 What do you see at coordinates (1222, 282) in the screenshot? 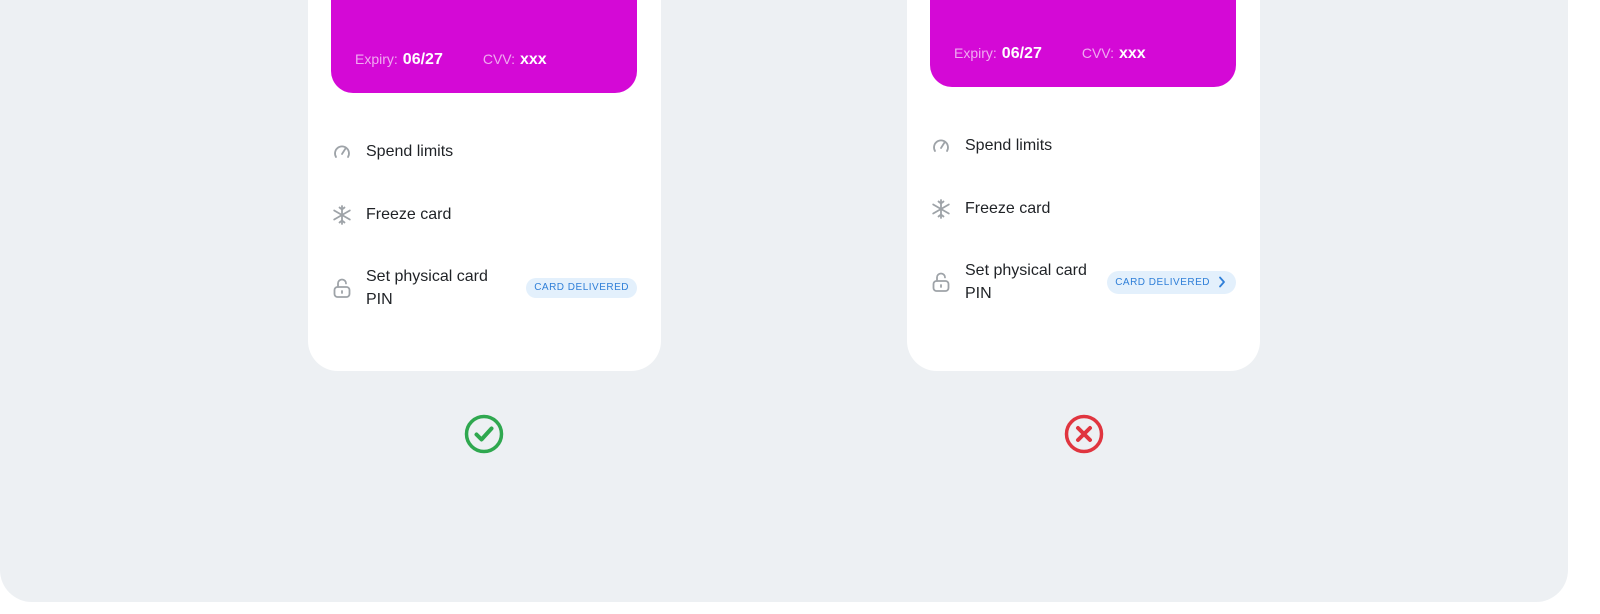
I see `chevron-right-icon` at bounding box center [1222, 282].